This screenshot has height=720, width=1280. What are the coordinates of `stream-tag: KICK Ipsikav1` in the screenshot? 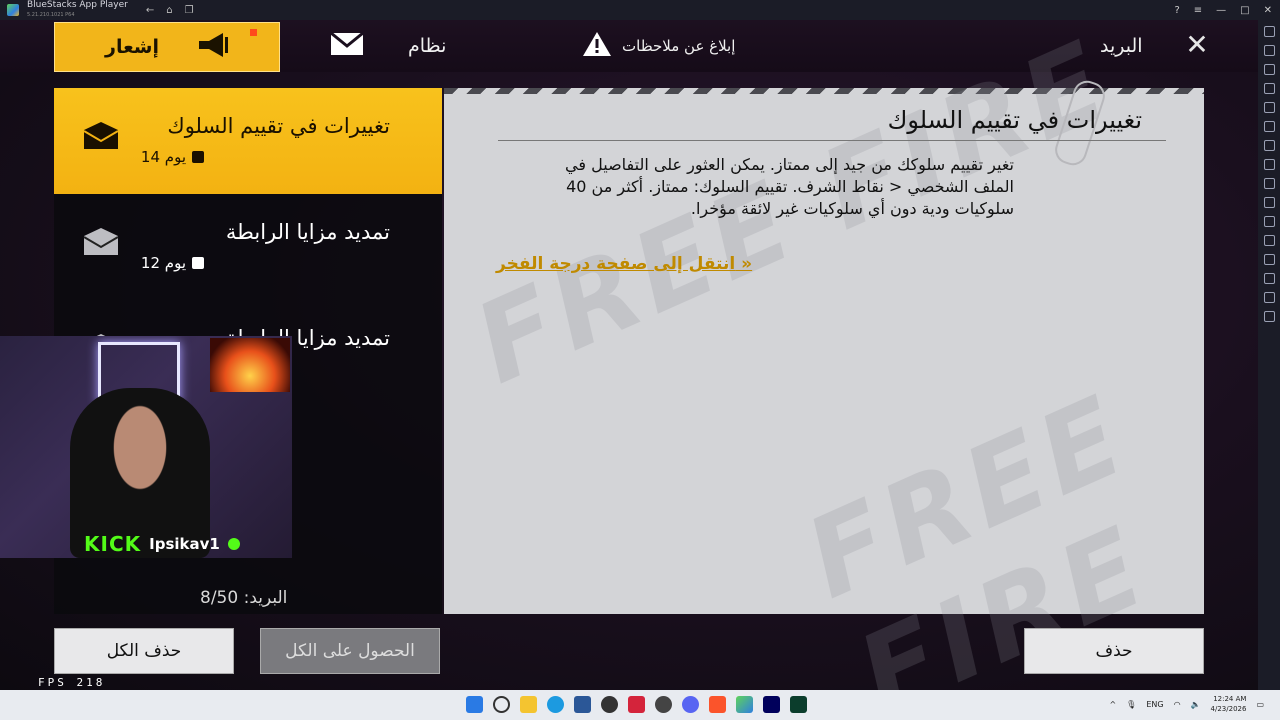 It's located at (162, 544).